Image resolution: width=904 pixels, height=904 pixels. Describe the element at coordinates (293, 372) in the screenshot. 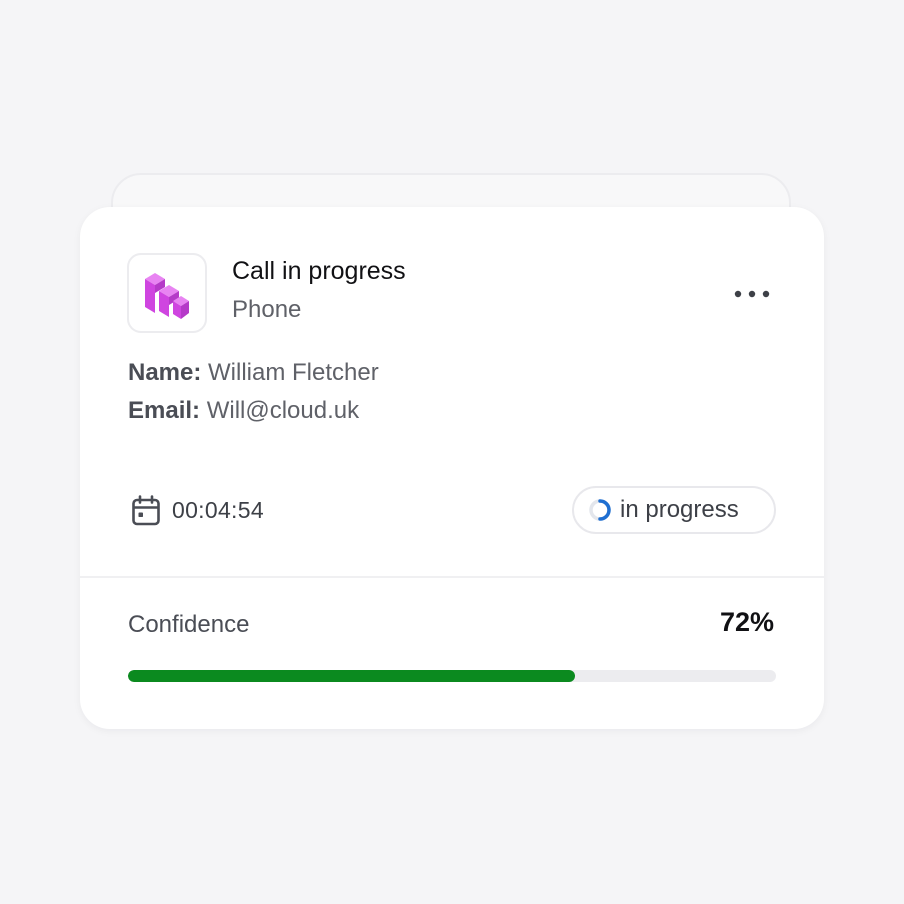

I see `name-value: William Fletcher` at that location.